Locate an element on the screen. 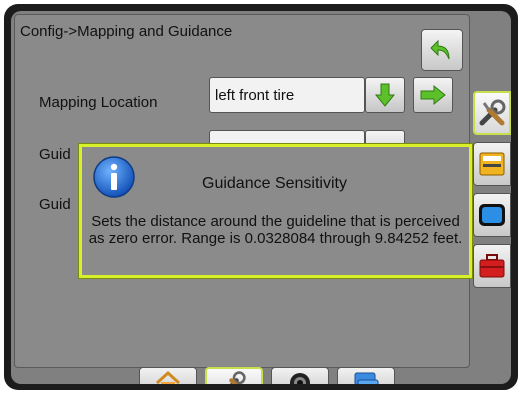 Image resolution: width=523 pixels, height=395 pixels. sidebar-tools-button is located at coordinates (492, 113).